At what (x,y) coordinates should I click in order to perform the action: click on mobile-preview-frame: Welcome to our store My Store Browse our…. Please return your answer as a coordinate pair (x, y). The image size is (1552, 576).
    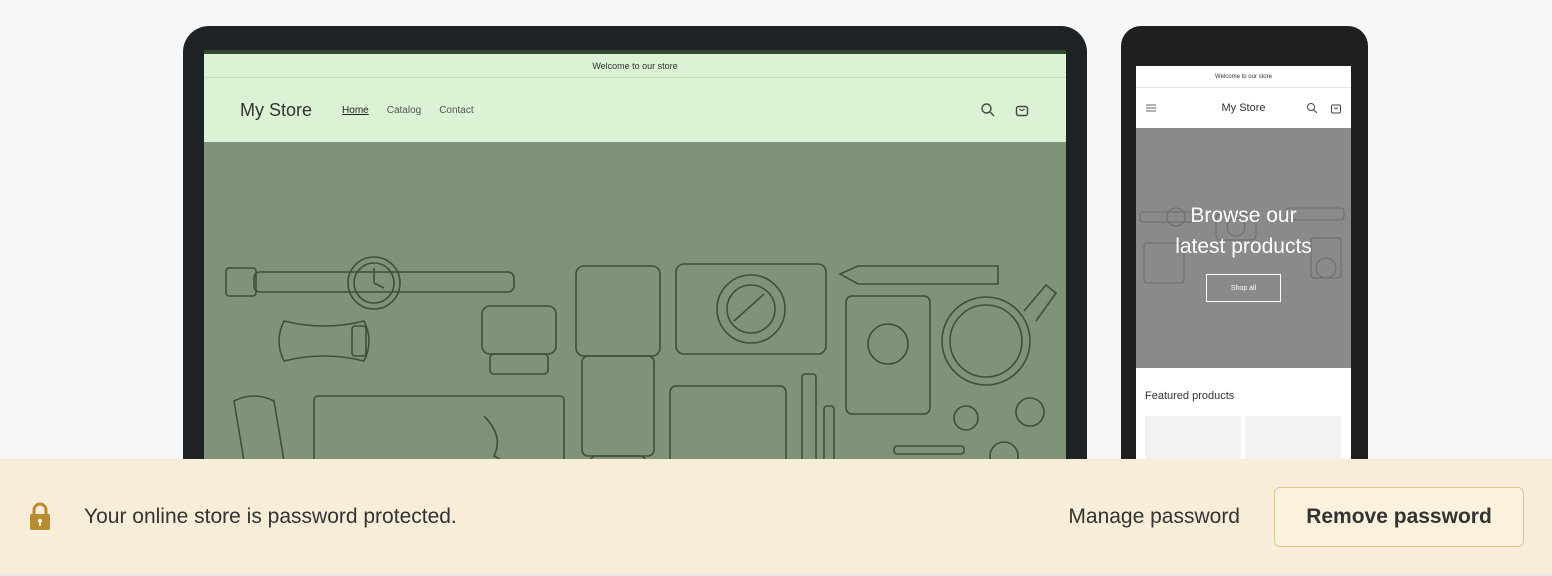
    Looking at the image, I should click on (1244, 276).